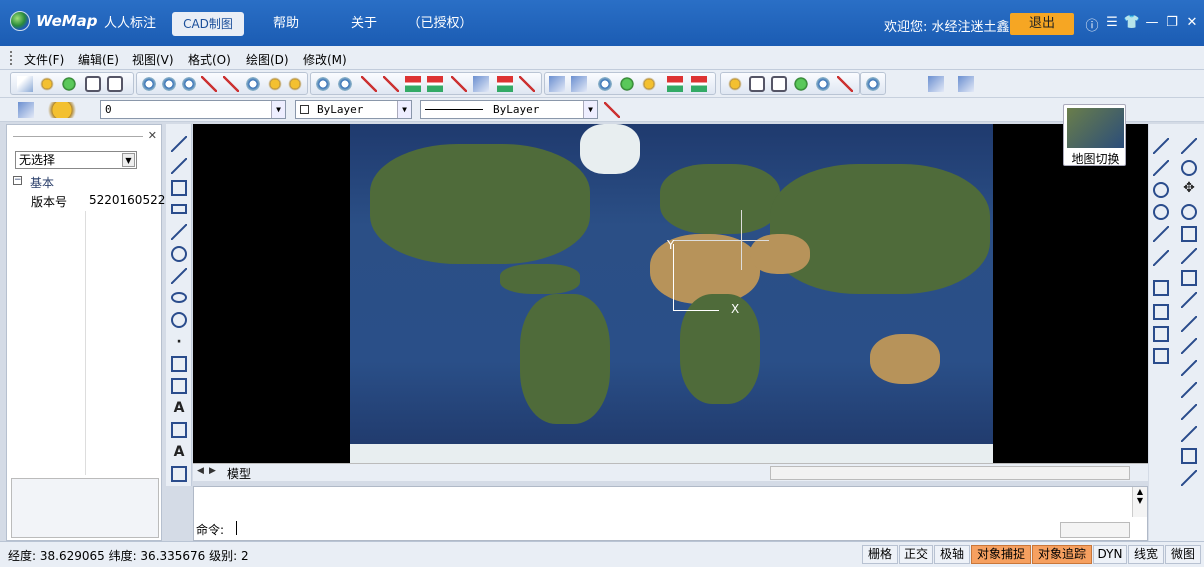 The image size is (1204, 567). I want to click on palette-icon, so click(413, 84).